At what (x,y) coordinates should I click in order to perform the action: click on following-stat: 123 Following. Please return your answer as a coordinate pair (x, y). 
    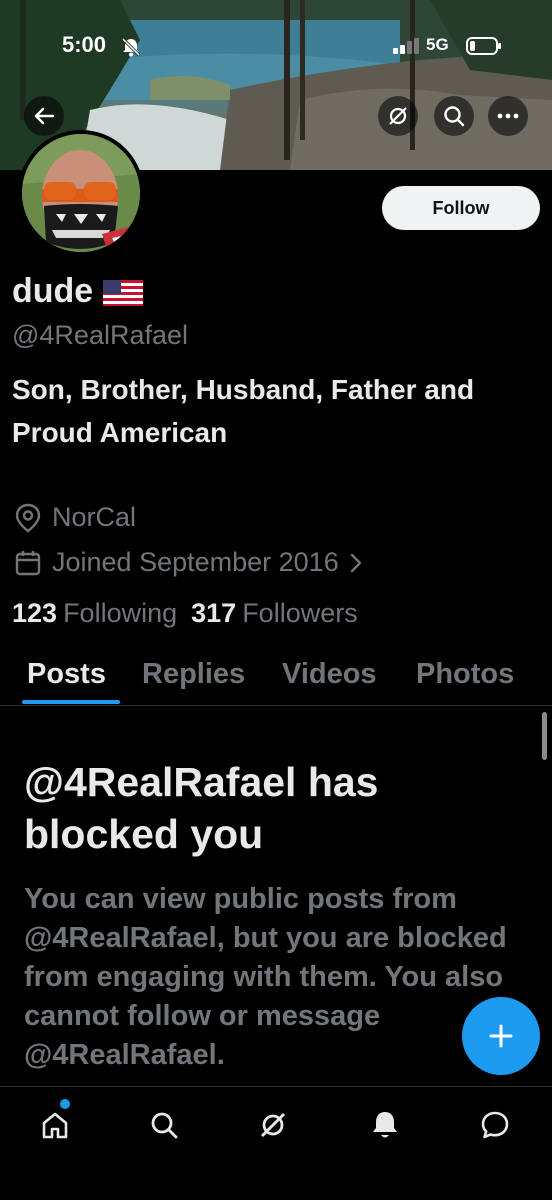
    Looking at the image, I should click on (94, 613).